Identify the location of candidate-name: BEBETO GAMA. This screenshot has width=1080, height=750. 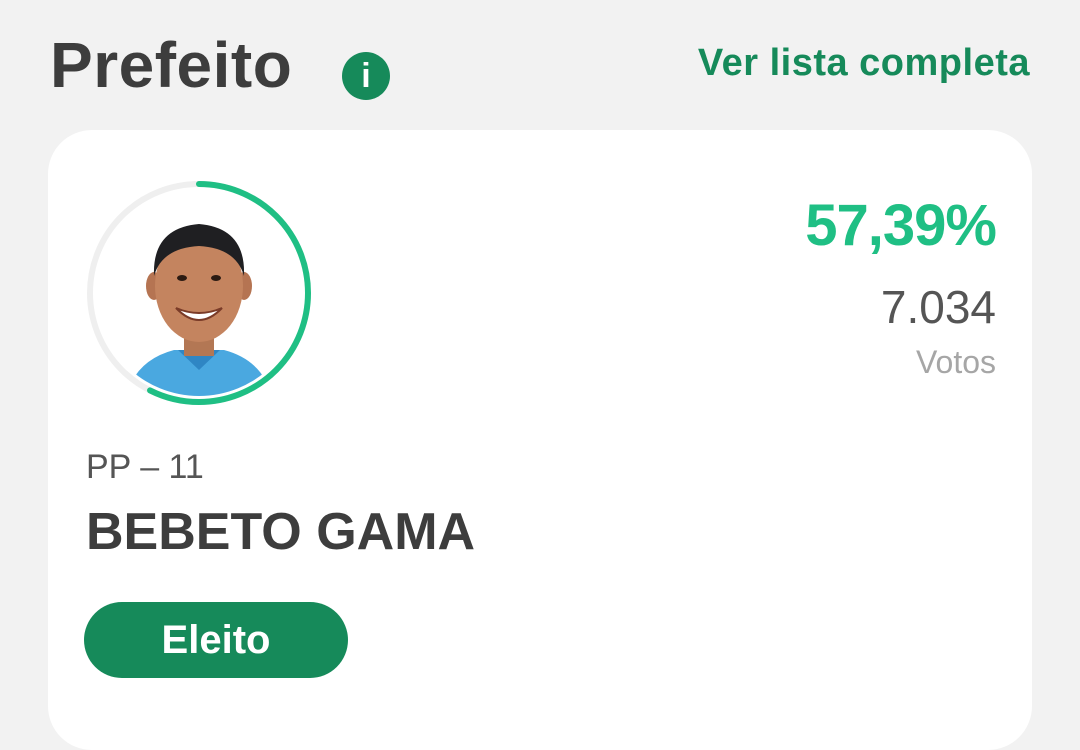
(281, 532).